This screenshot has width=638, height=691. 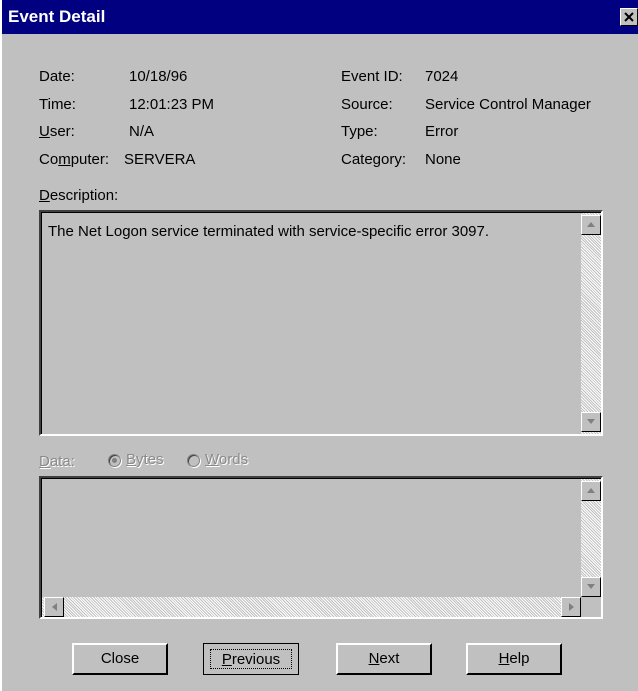 What do you see at coordinates (591, 607) in the screenshot?
I see `scrollbar-corner` at bounding box center [591, 607].